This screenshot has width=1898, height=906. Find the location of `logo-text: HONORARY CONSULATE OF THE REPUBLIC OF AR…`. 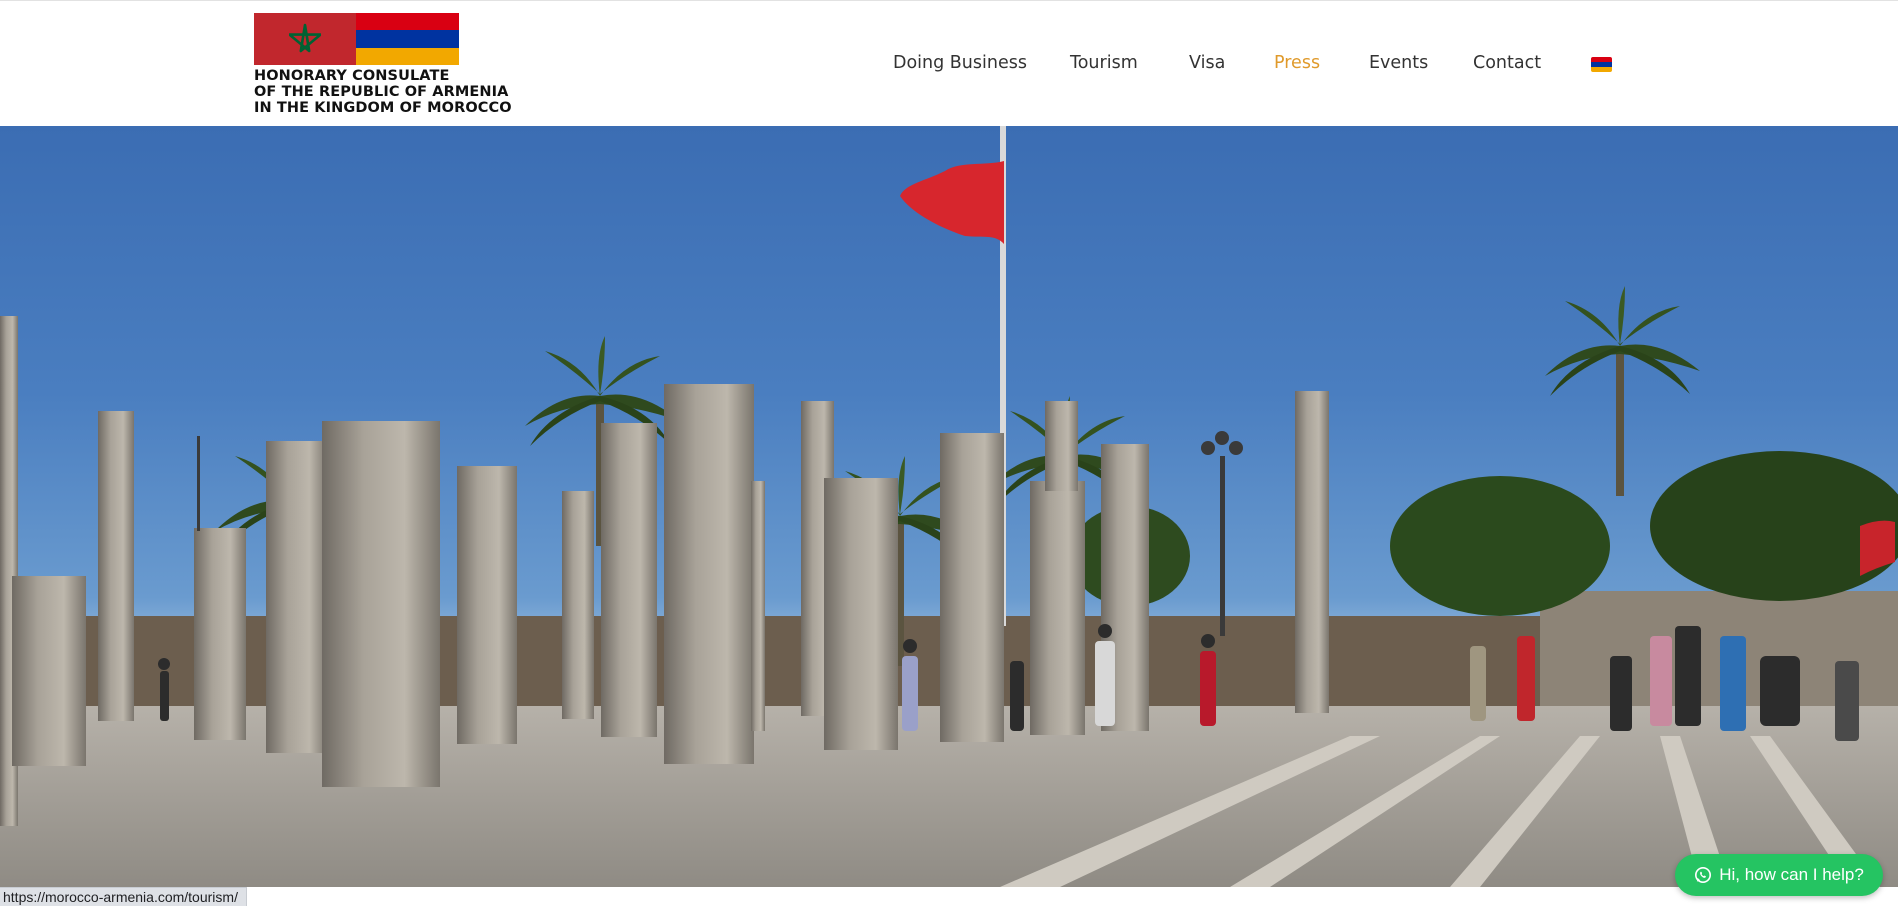

logo-text: HONORARY CONSULATE OF THE REPUBLIC OF AR… is located at coordinates (383, 92).